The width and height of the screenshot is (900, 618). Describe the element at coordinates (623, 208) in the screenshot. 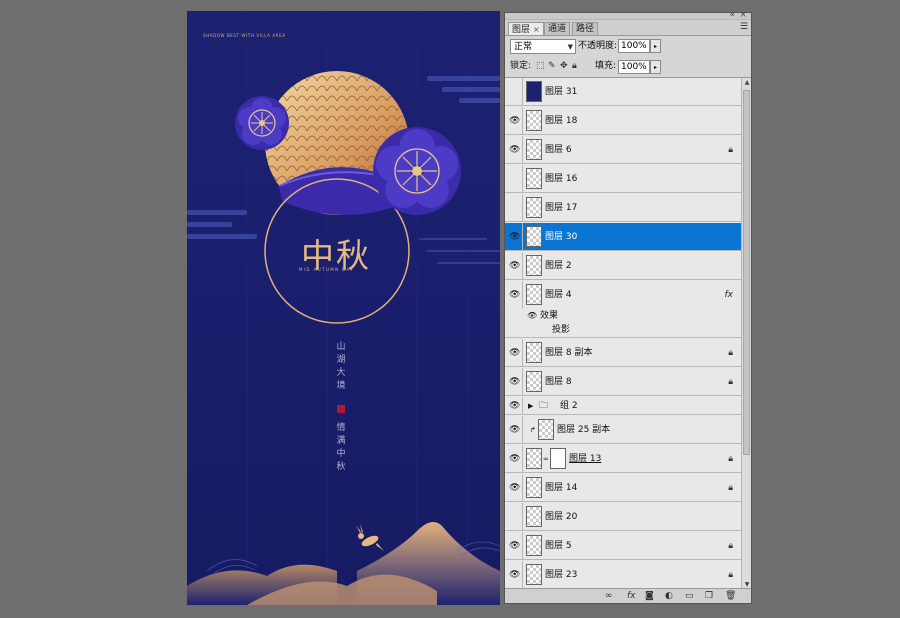

I see `layer-row: 图层 17` at that location.